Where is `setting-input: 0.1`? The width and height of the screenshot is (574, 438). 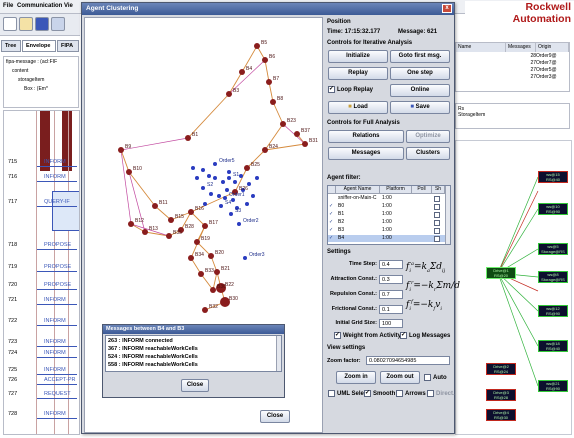 setting-input: 0.1 is located at coordinates (391, 309).